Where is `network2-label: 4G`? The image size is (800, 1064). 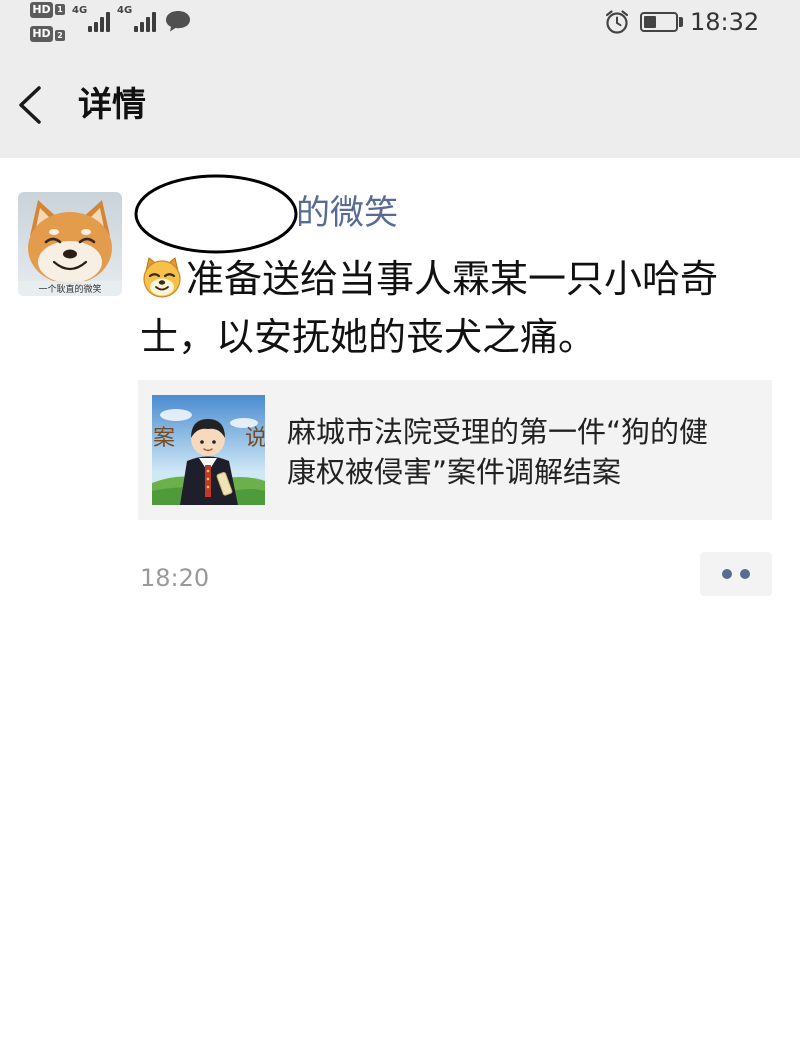
network2-label: 4G is located at coordinates (125, 10).